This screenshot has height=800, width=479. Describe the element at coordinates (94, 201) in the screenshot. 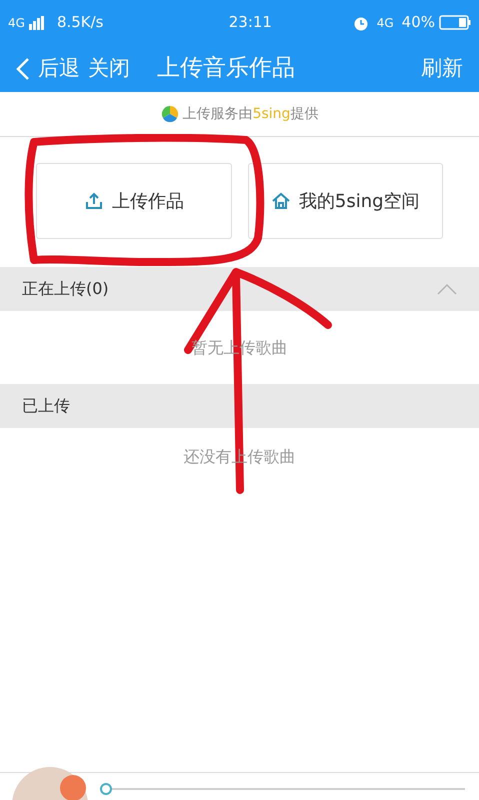

I see `upload-icon` at that location.